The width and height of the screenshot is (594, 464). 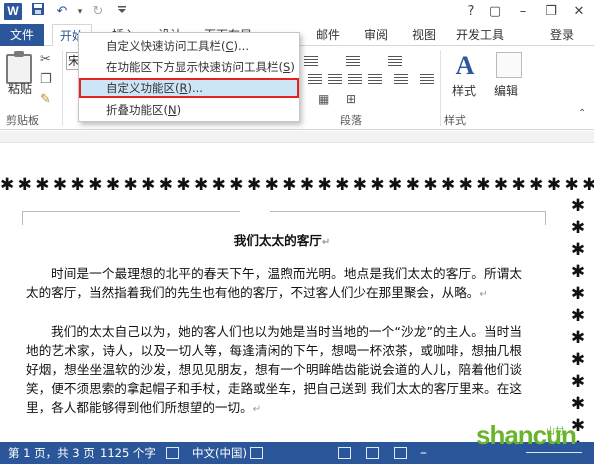 What do you see at coordinates (471, 12) in the screenshot?
I see `help-button: ?` at bounding box center [471, 12].